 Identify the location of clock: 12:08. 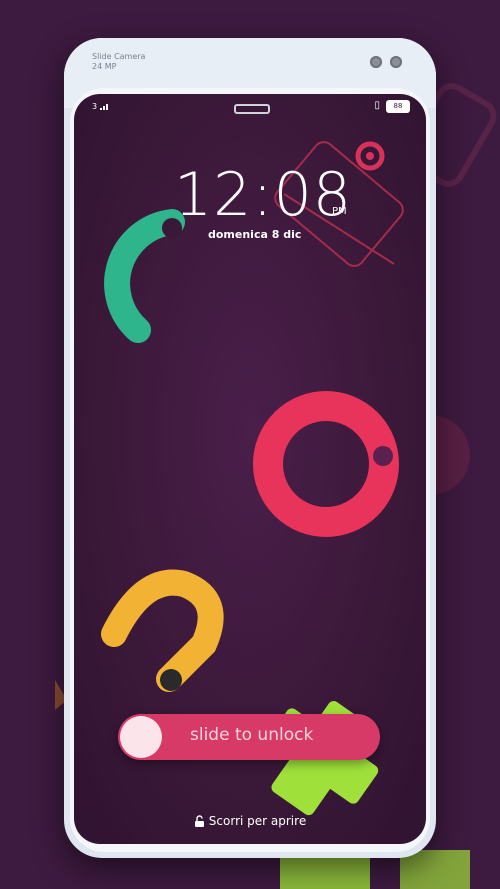
(263, 195).